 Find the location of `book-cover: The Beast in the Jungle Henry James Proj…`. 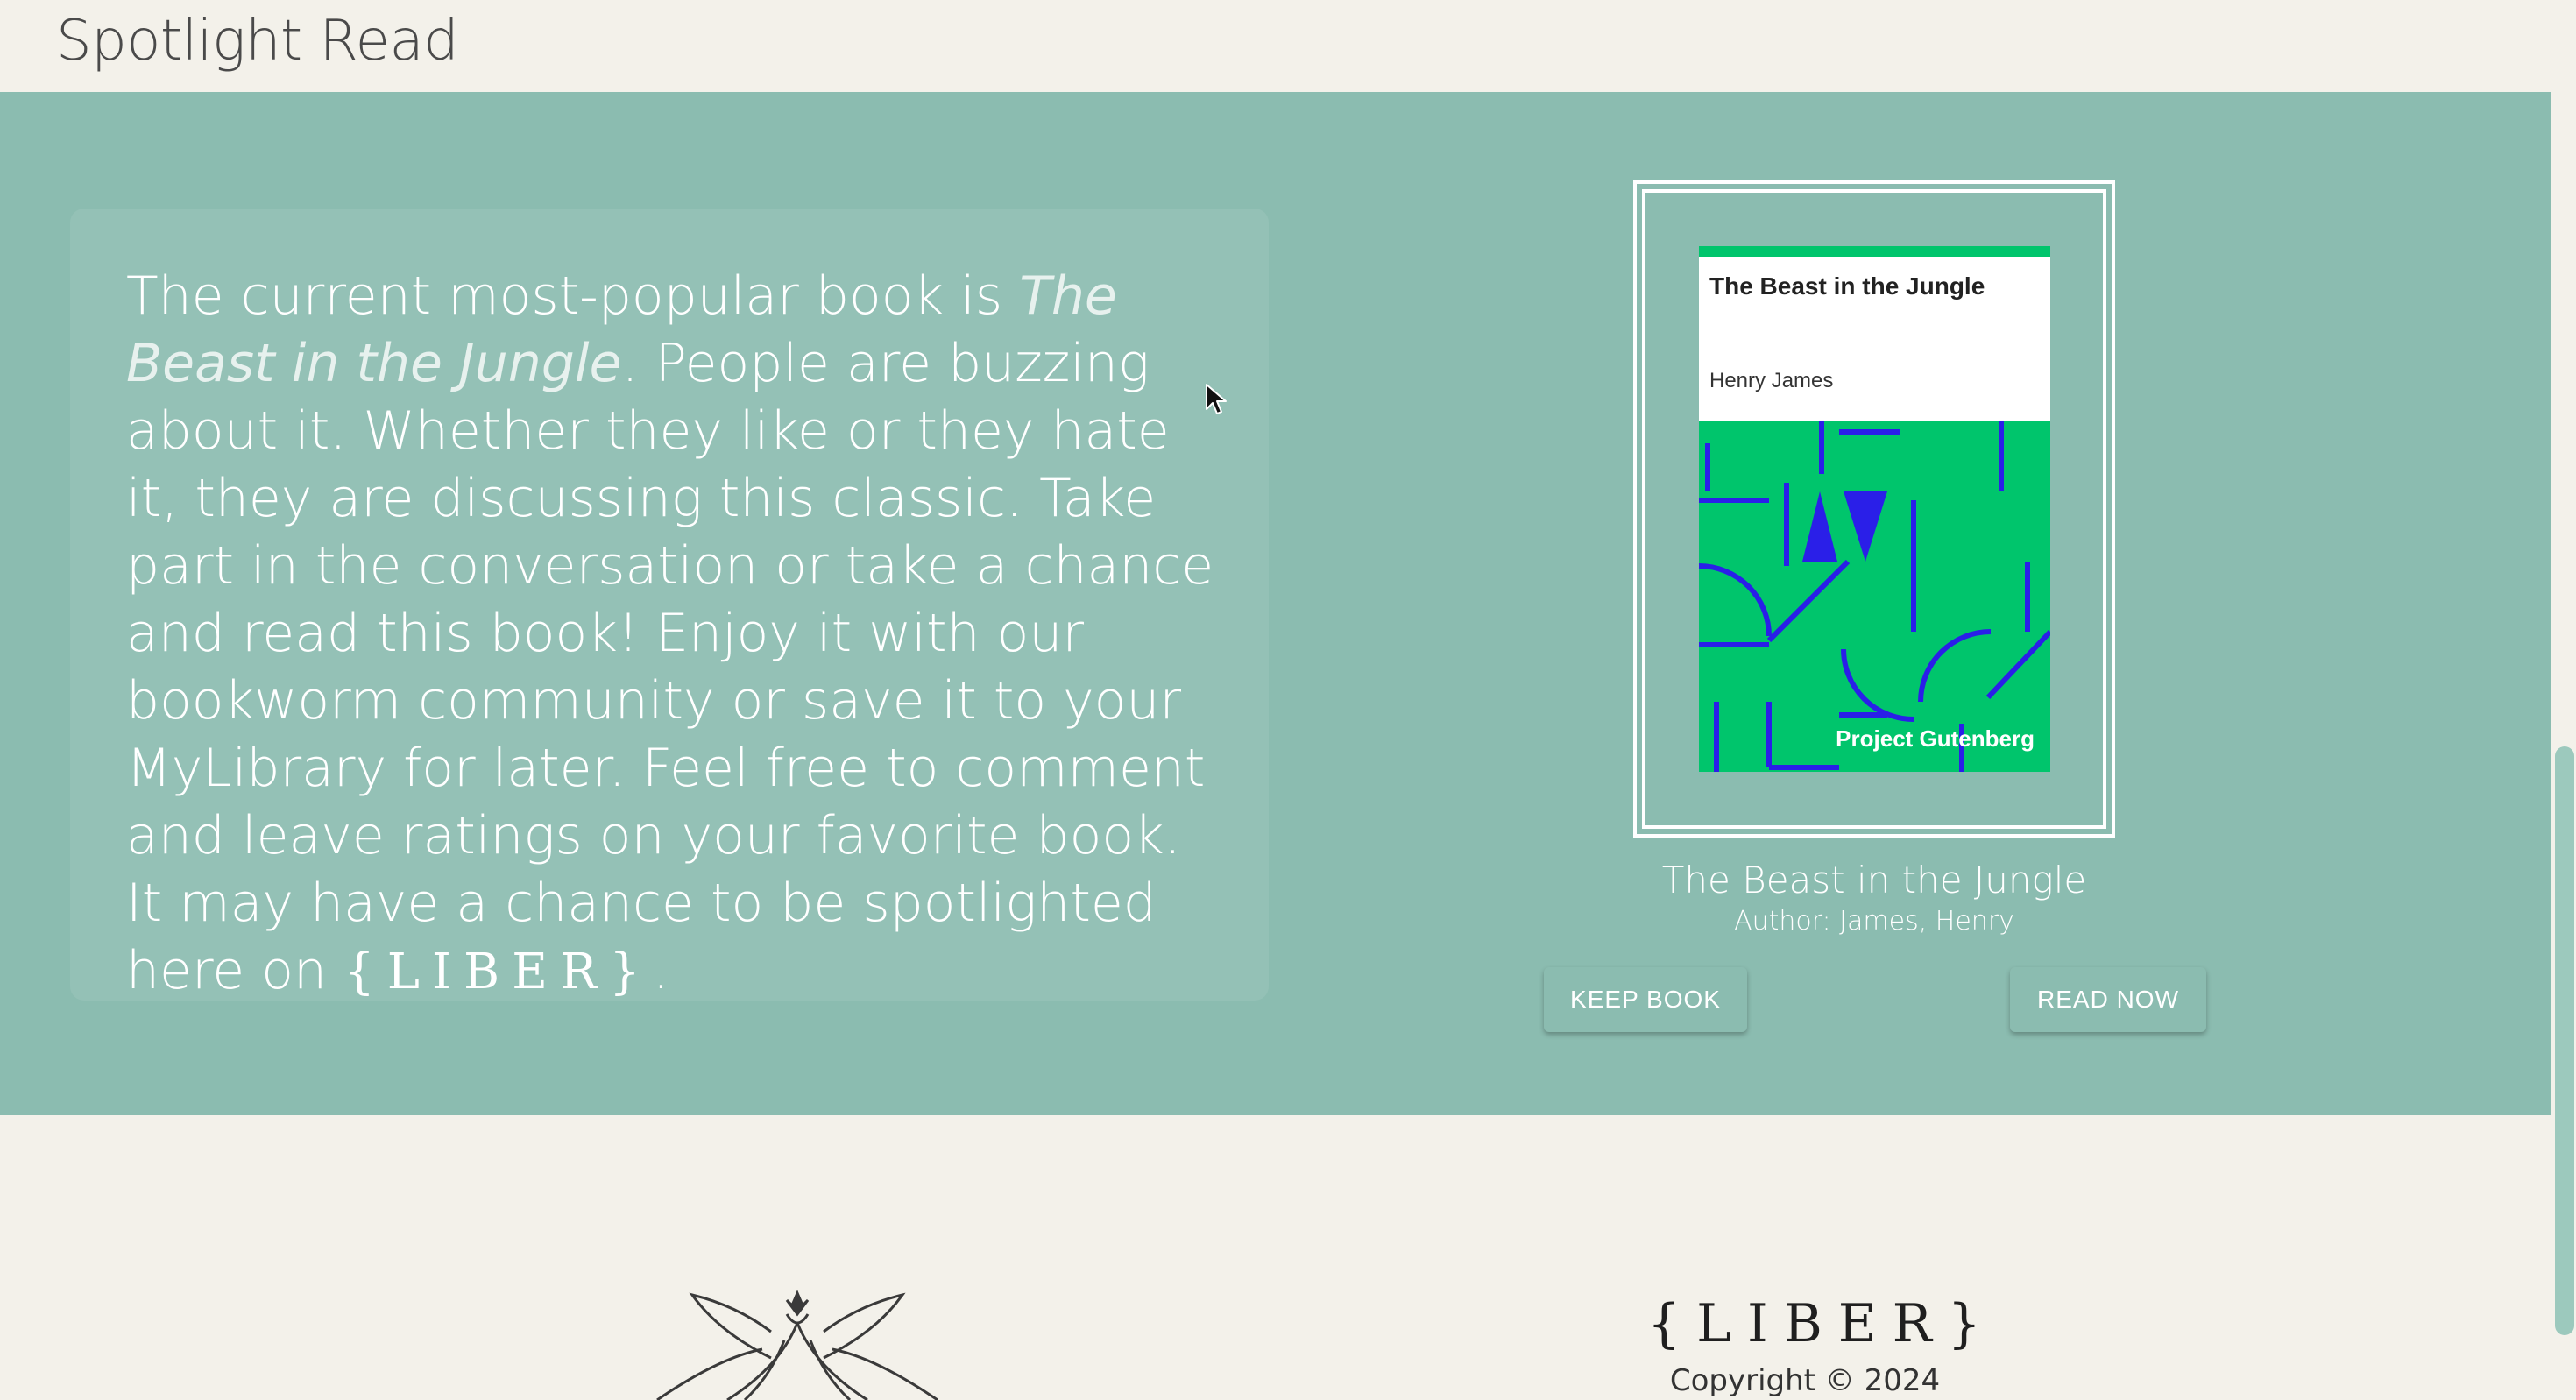

book-cover: The Beast in the Jungle Henry James Proj… is located at coordinates (1874, 509).